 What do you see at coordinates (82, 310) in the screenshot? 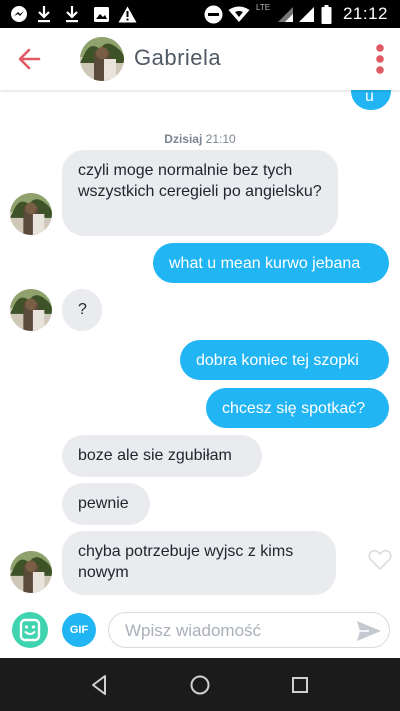
I see `message-bubble-incoming: ?` at bounding box center [82, 310].